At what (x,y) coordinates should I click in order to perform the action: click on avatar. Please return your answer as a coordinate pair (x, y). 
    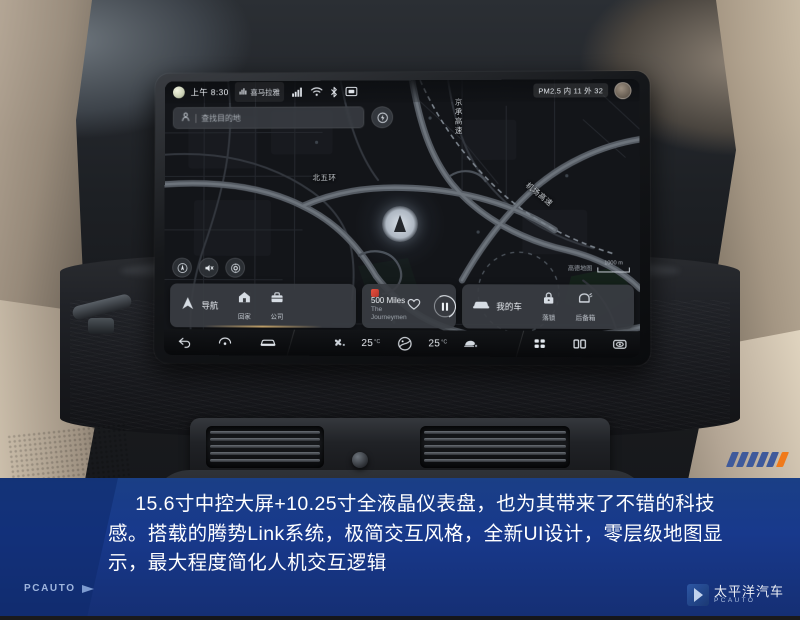
    Looking at the image, I should click on (623, 90).